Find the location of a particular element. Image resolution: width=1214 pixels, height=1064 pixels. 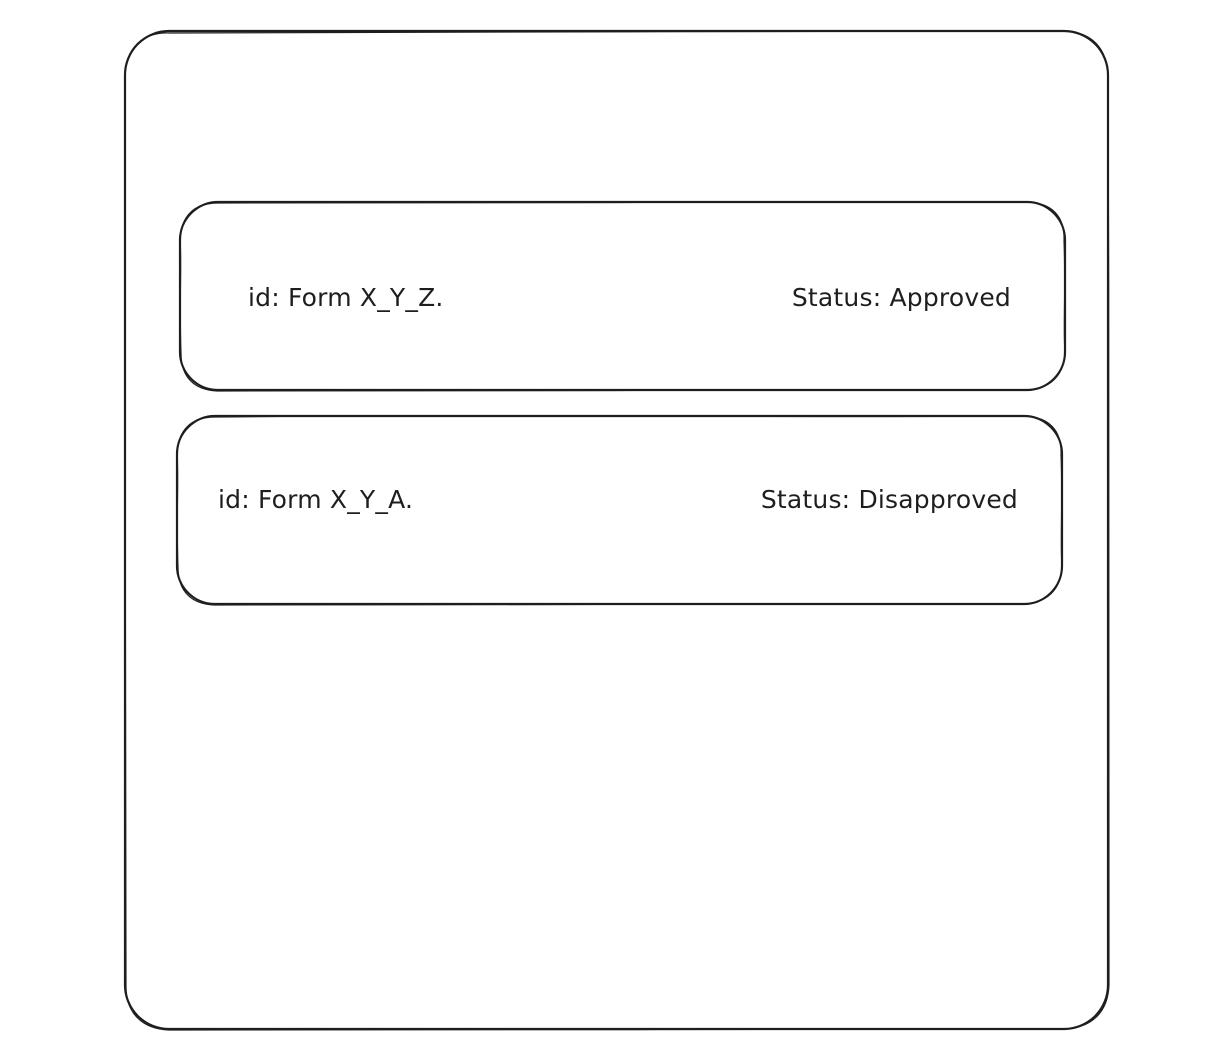

card-2-status-label: Status: Disapproved is located at coordinates (889, 499).